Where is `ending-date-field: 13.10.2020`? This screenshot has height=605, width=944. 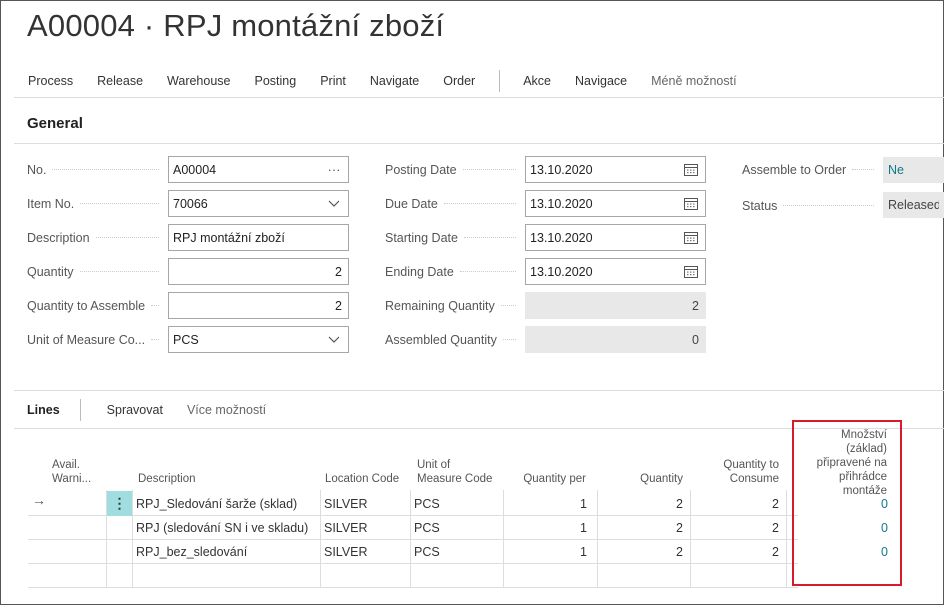
ending-date-field: 13.10.2020 is located at coordinates (615, 271).